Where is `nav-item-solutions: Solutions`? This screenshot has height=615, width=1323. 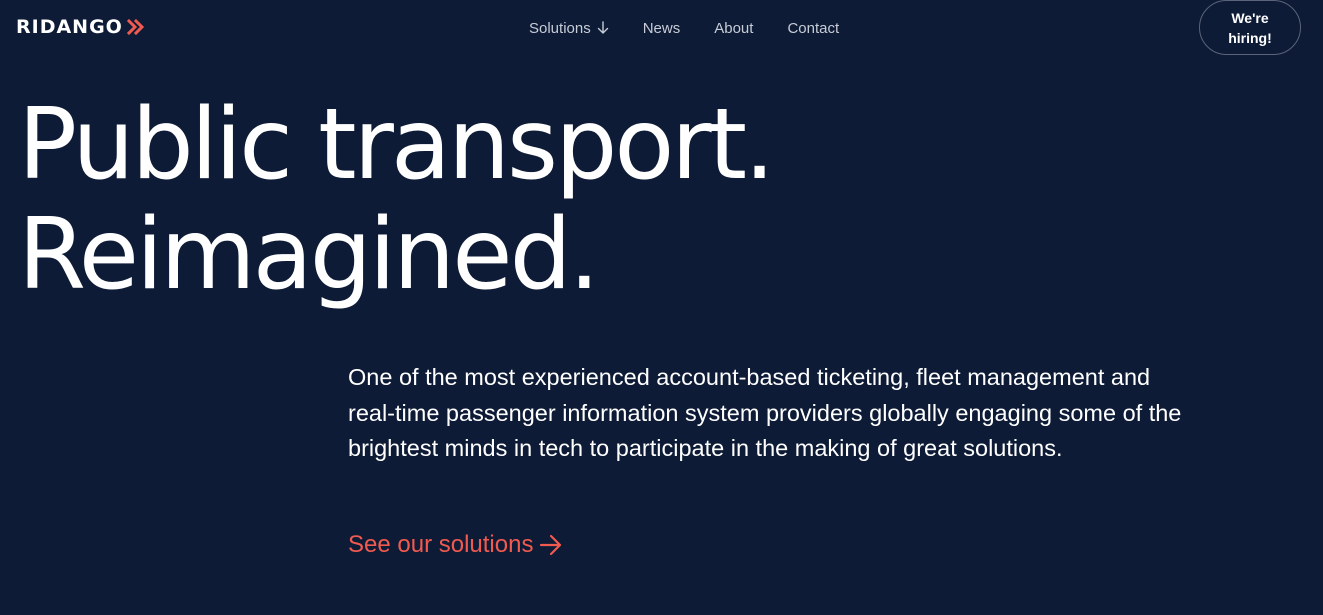
nav-item-solutions: Solutions is located at coordinates (569, 28).